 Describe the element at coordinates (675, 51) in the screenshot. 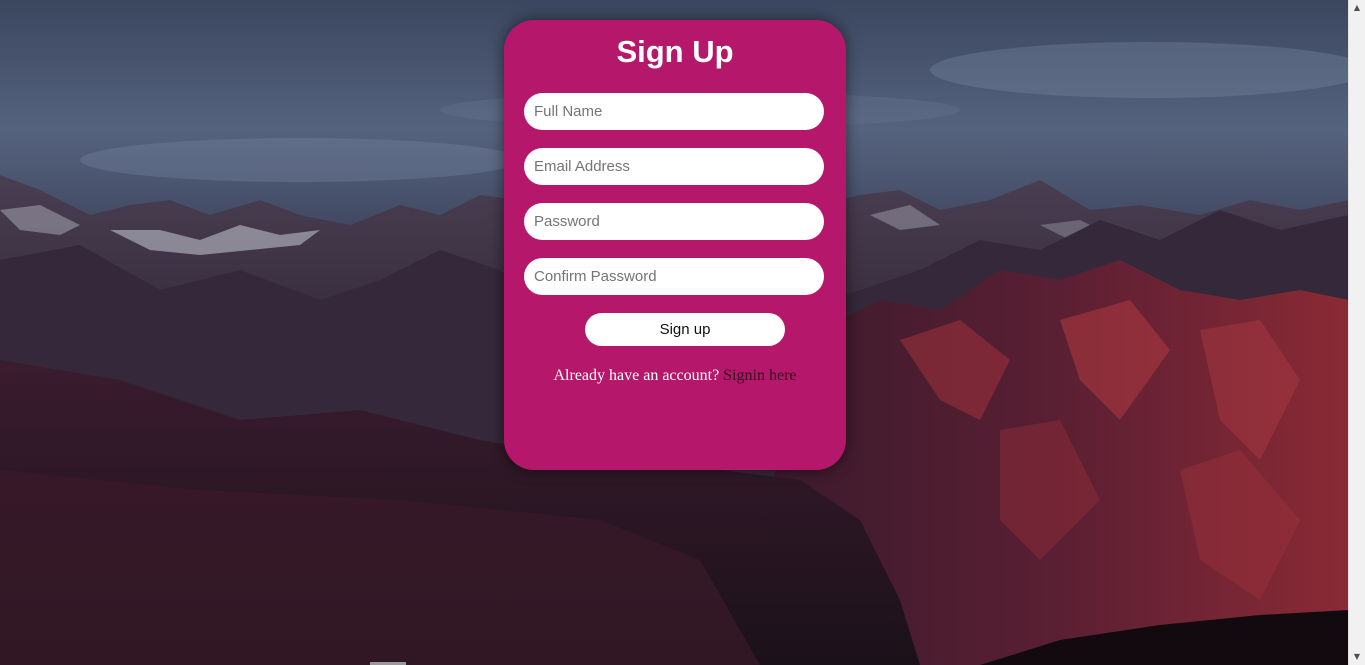

I see `form-title: Sign Up` at that location.